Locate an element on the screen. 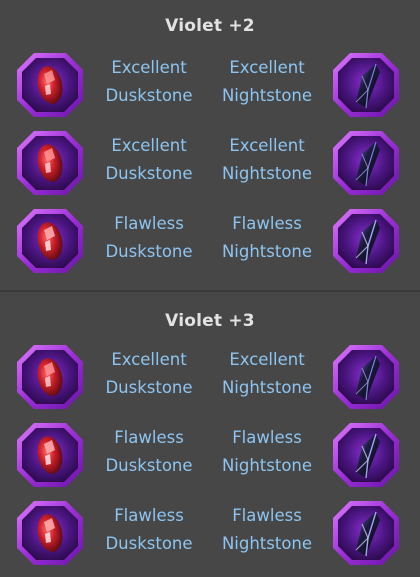 The width and height of the screenshot is (420, 577). section-title: Violet +2 is located at coordinates (210, 26).